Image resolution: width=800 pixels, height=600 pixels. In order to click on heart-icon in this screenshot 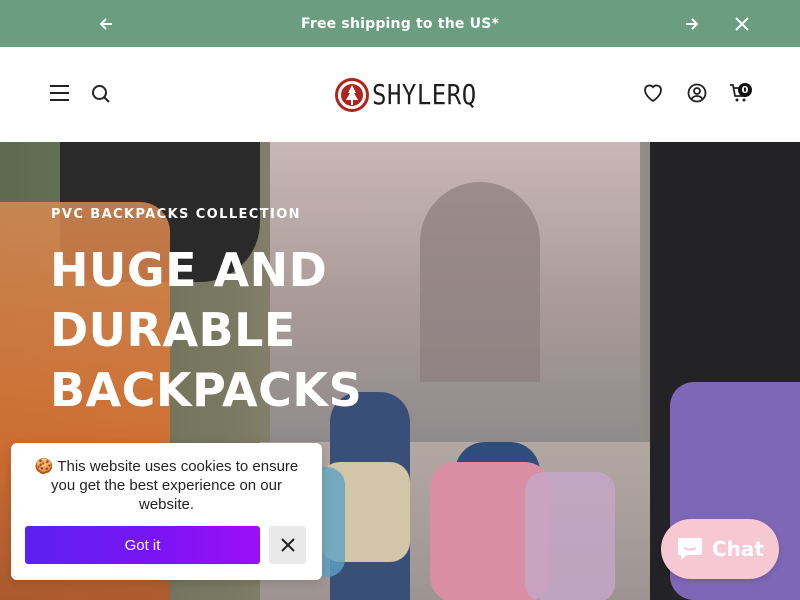, I will do `click(653, 95)`.